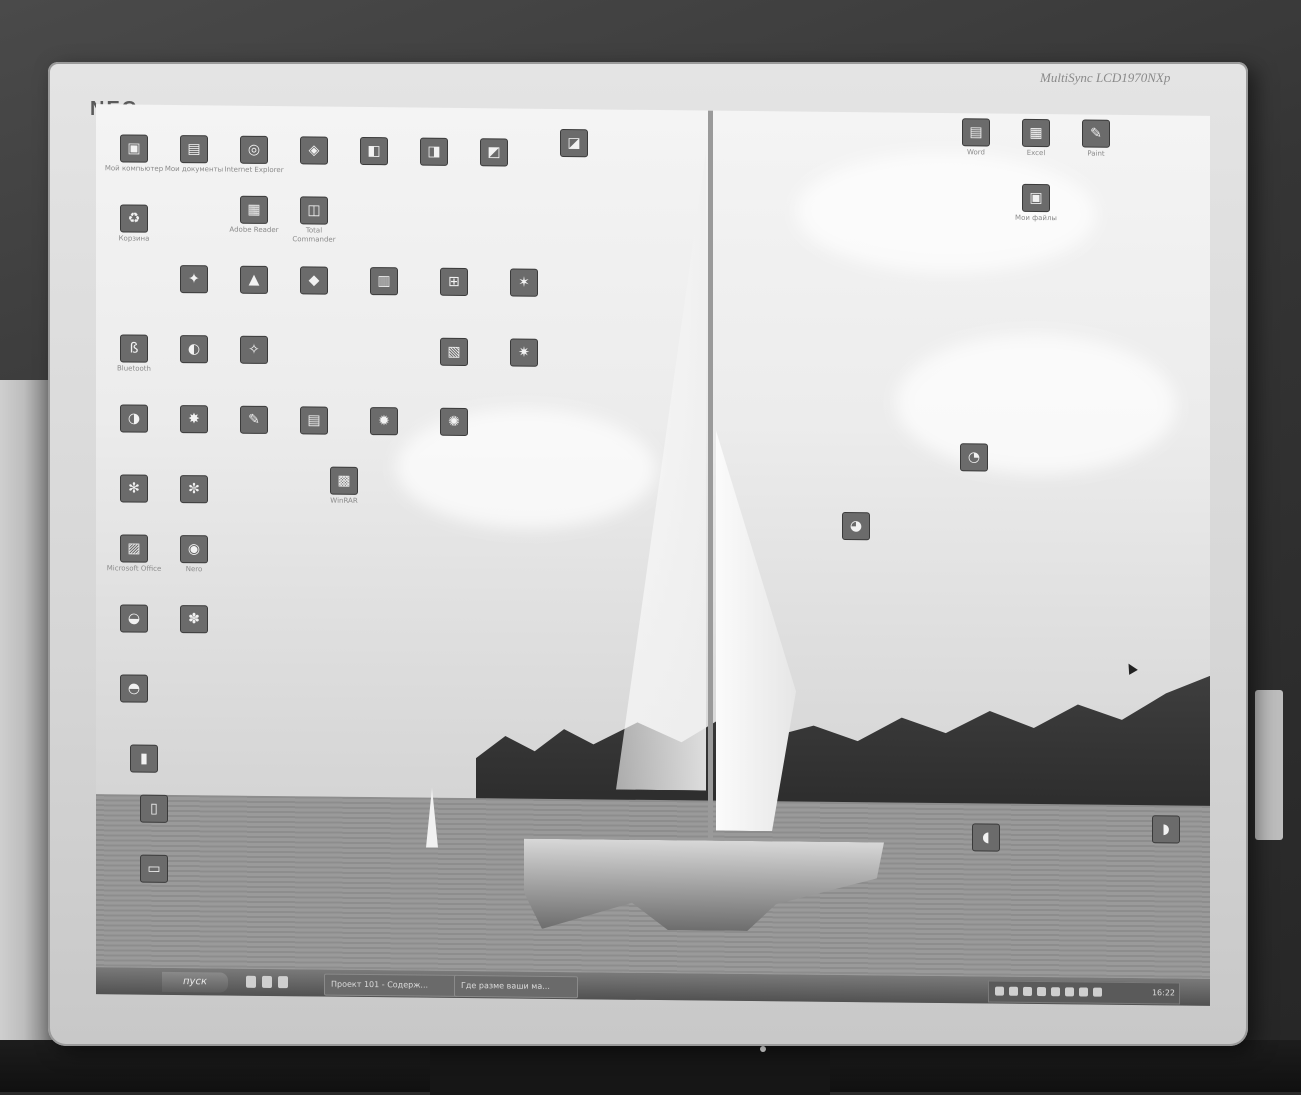 This screenshot has height=1095, width=1301. I want to click on desktop-icon: ▩ WinRAR, so click(344, 486).